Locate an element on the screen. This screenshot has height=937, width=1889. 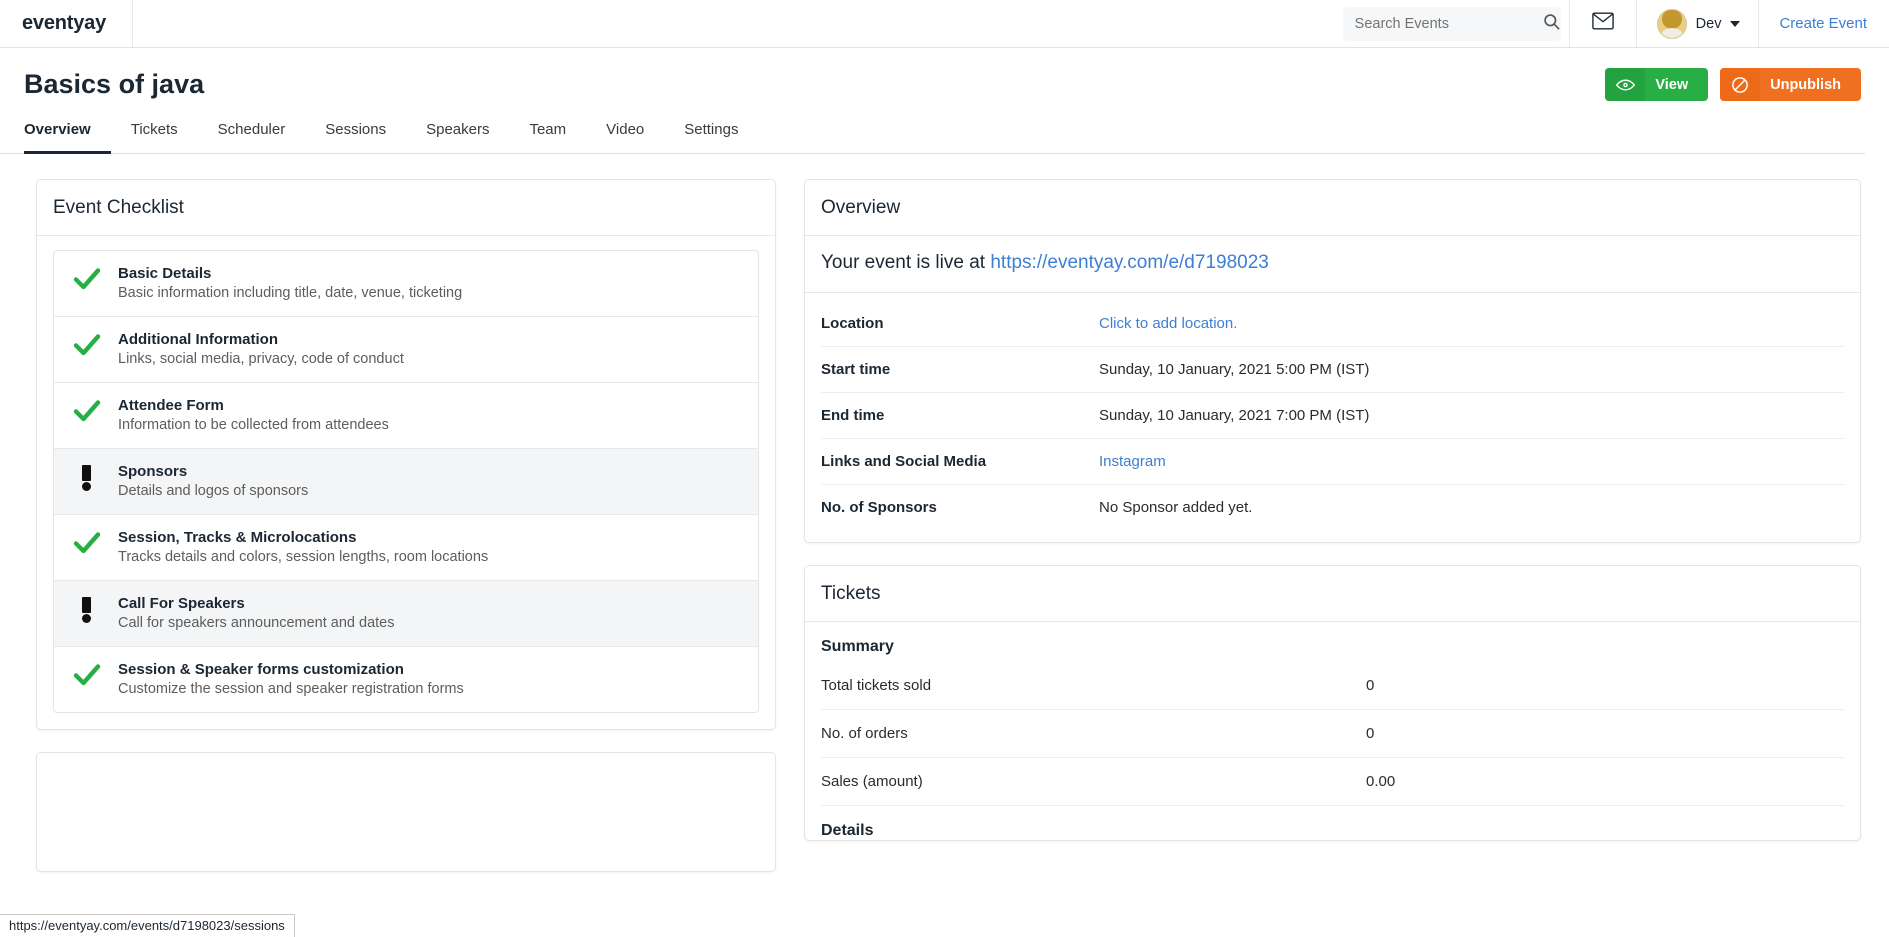
ticket-summary-row: No. of orders 0 is located at coordinates (1332, 734).